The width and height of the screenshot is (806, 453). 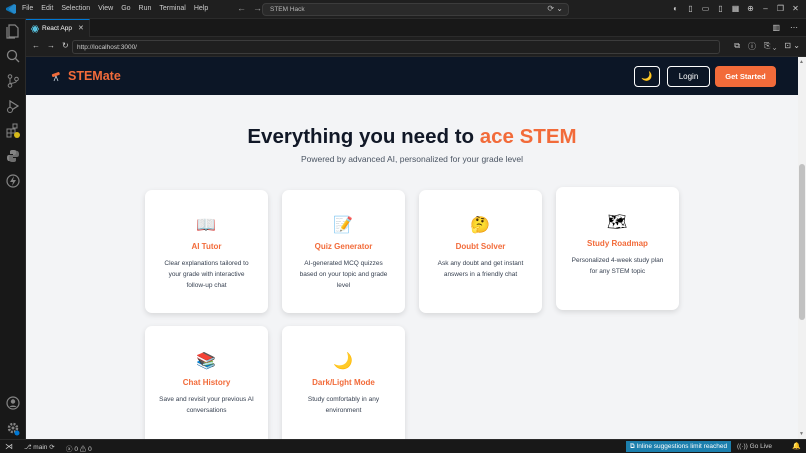 I want to click on reload-icon: ↻, so click(x=65, y=45).